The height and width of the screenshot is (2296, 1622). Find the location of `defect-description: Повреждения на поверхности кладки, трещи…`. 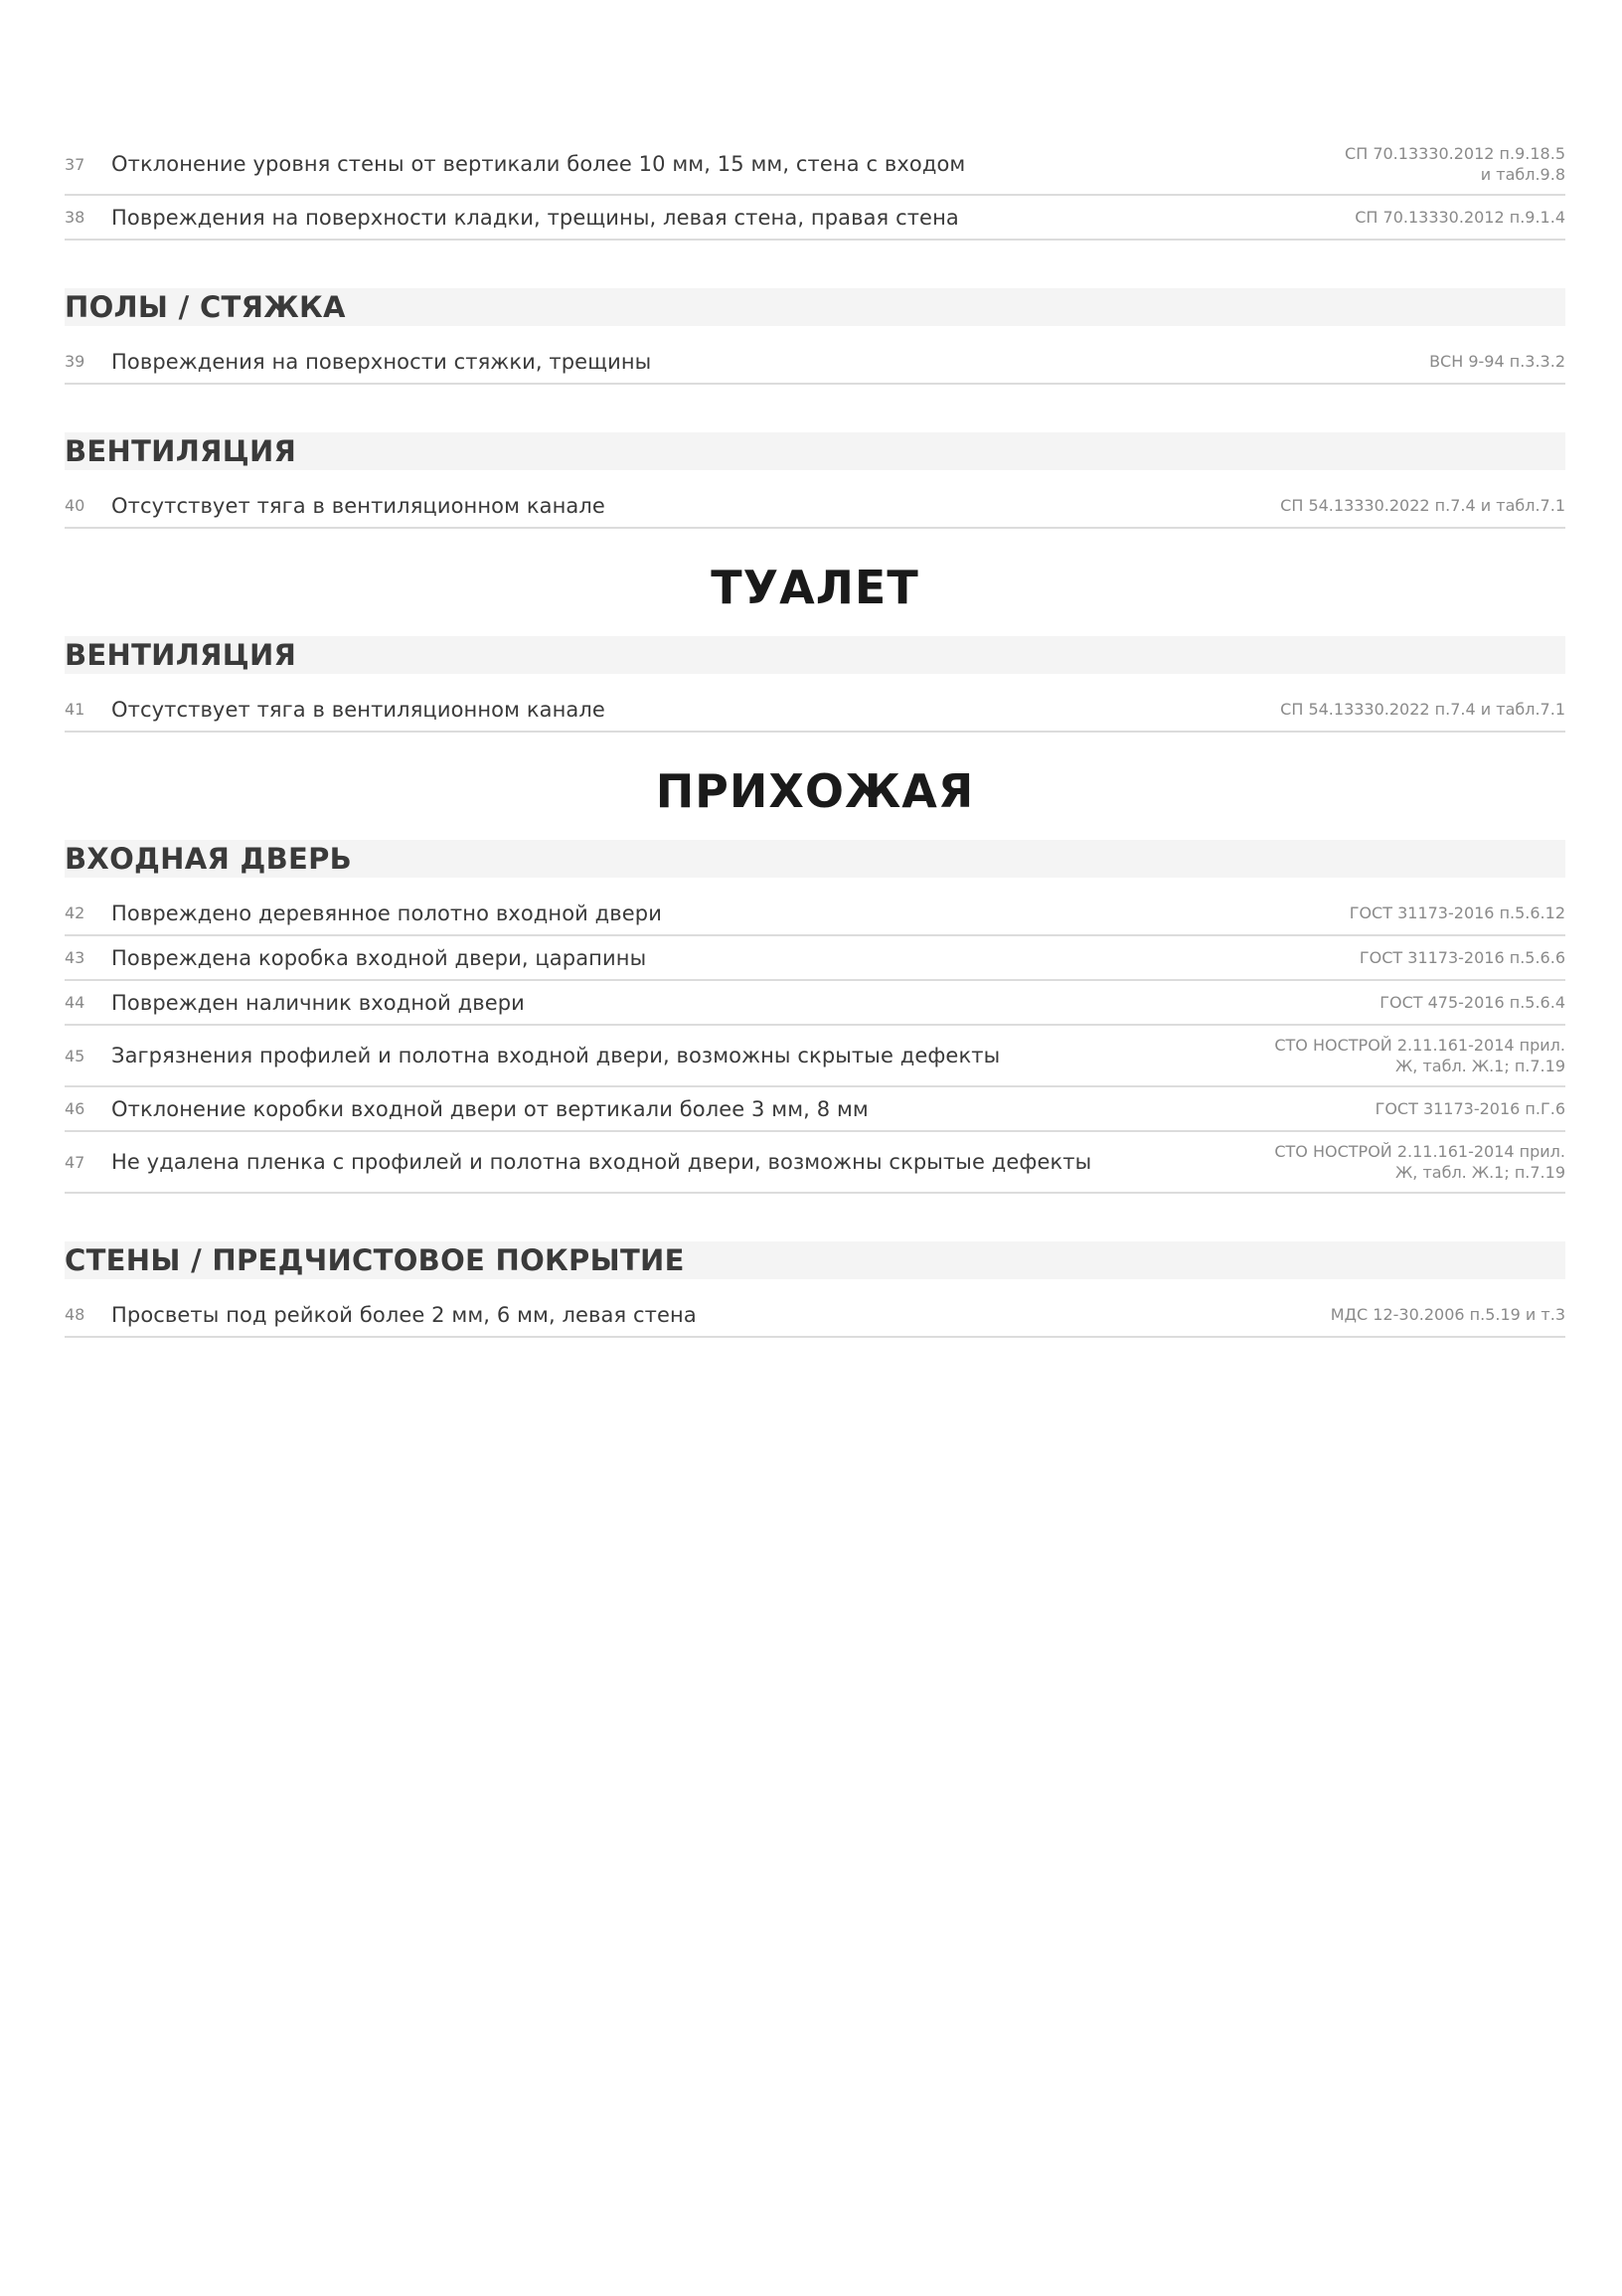

defect-description: Повреждения на поверхности кладки, трещи… is located at coordinates (535, 217).